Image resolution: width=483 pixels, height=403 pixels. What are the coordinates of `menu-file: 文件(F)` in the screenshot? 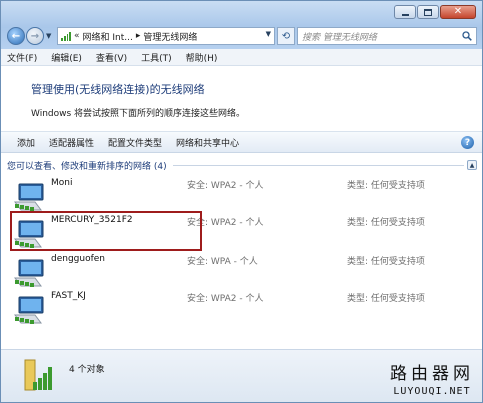 It's located at (22, 57).